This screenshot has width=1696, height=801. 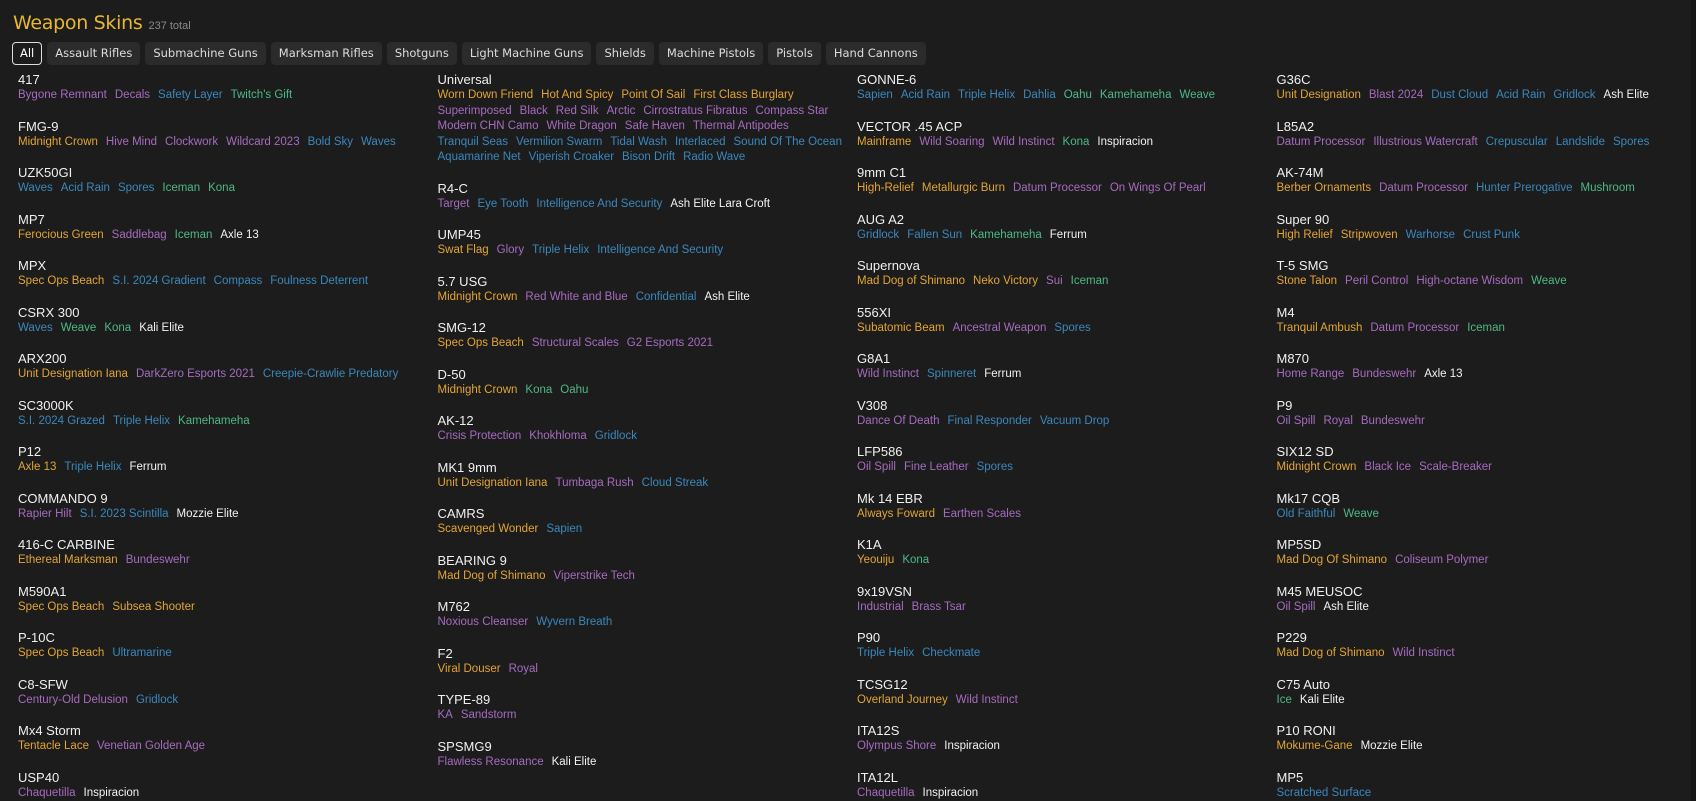 I want to click on skin-link: Wyvern Breath, so click(x=574, y=623).